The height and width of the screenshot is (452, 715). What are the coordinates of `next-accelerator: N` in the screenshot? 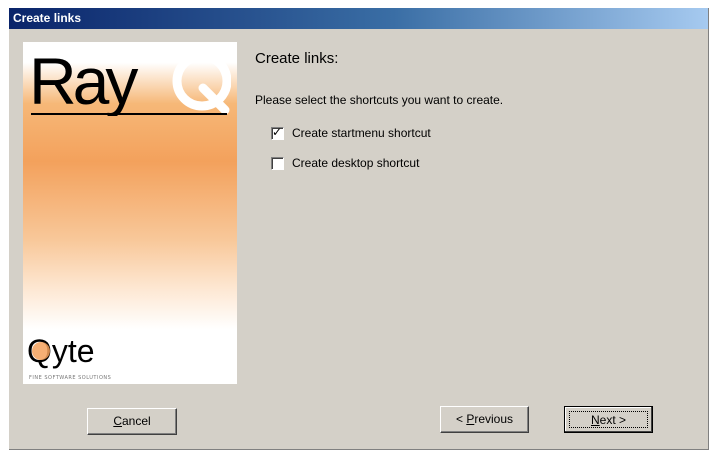 It's located at (595, 420).